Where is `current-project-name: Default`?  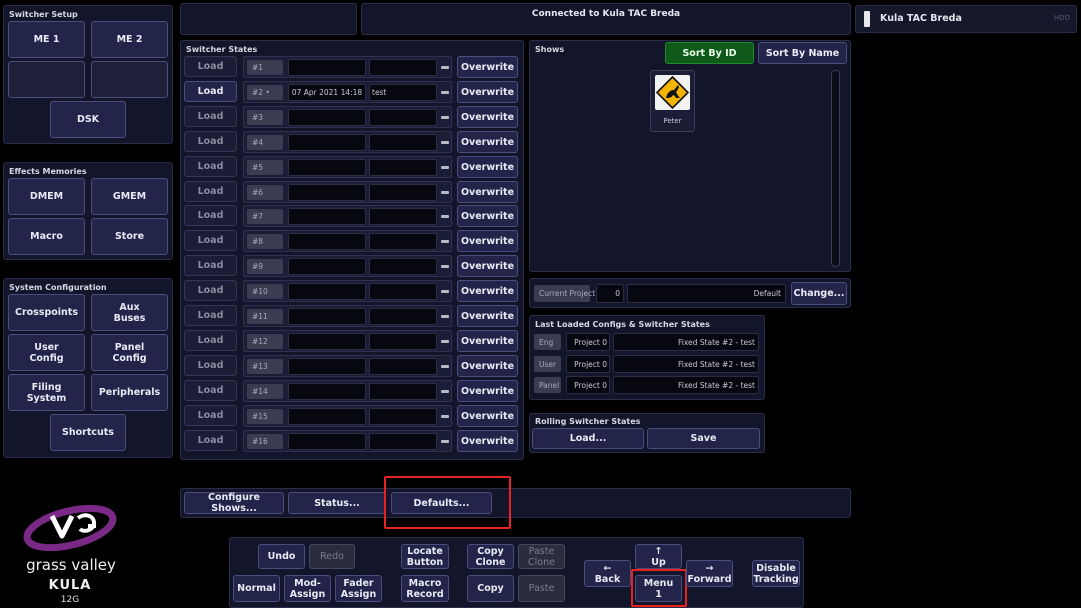
current-project-name: Default is located at coordinates (706, 293).